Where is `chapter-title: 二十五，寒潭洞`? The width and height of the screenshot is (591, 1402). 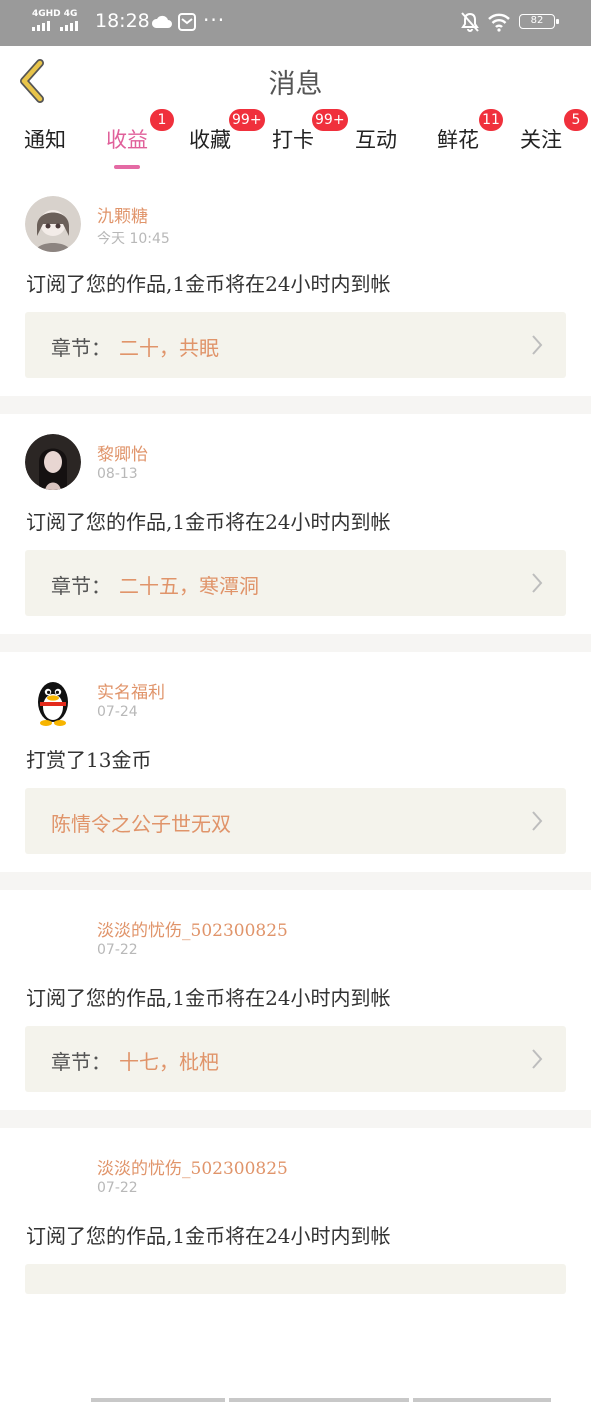 chapter-title: 二十五，寒潭洞 is located at coordinates (189, 586).